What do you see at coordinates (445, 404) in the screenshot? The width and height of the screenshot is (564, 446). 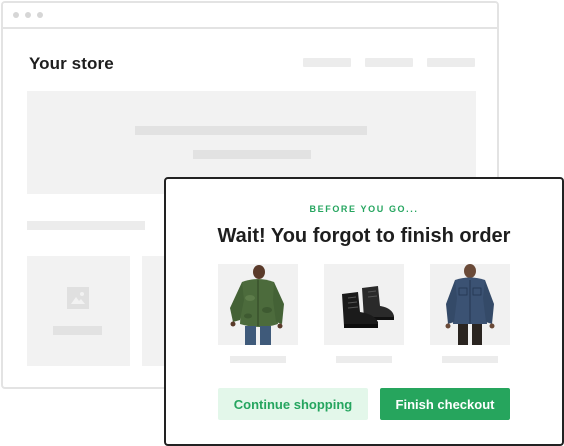 I see `finish-checkout-button: Finish checkout` at bounding box center [445, 404].